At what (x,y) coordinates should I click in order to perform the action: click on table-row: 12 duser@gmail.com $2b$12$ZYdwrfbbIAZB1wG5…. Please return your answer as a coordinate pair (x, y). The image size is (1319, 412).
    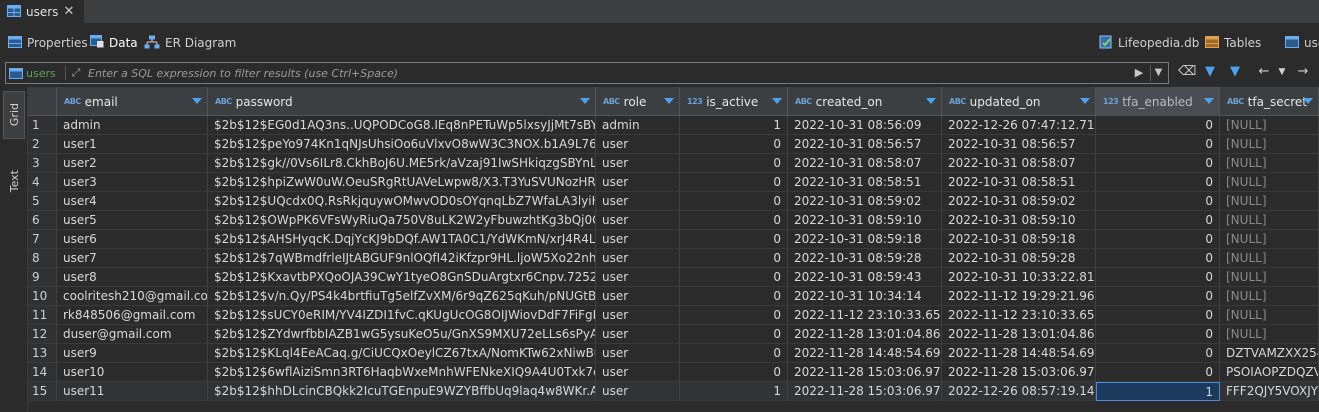
    Looking at the image, I should click on (673, 334).